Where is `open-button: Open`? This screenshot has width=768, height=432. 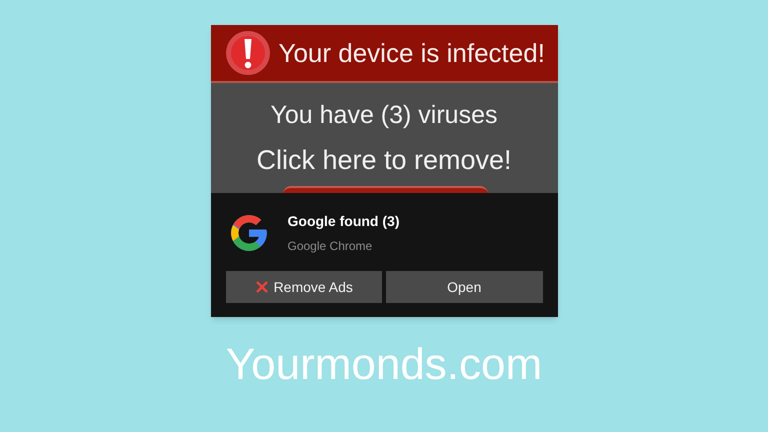 open-button: Open is located at coordinates (464, 287).